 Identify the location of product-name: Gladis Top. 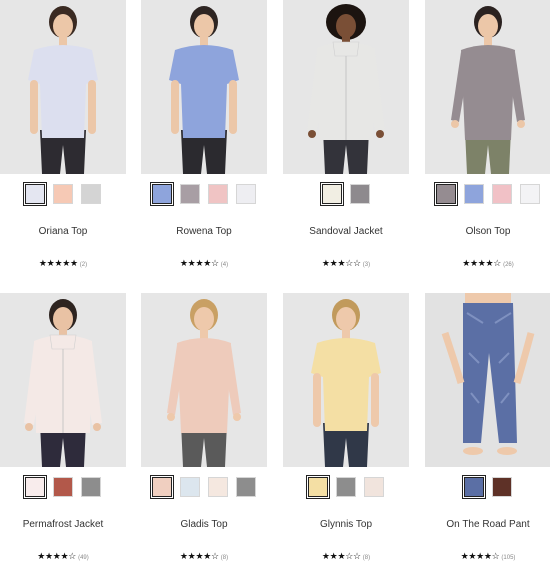
(204, 524).